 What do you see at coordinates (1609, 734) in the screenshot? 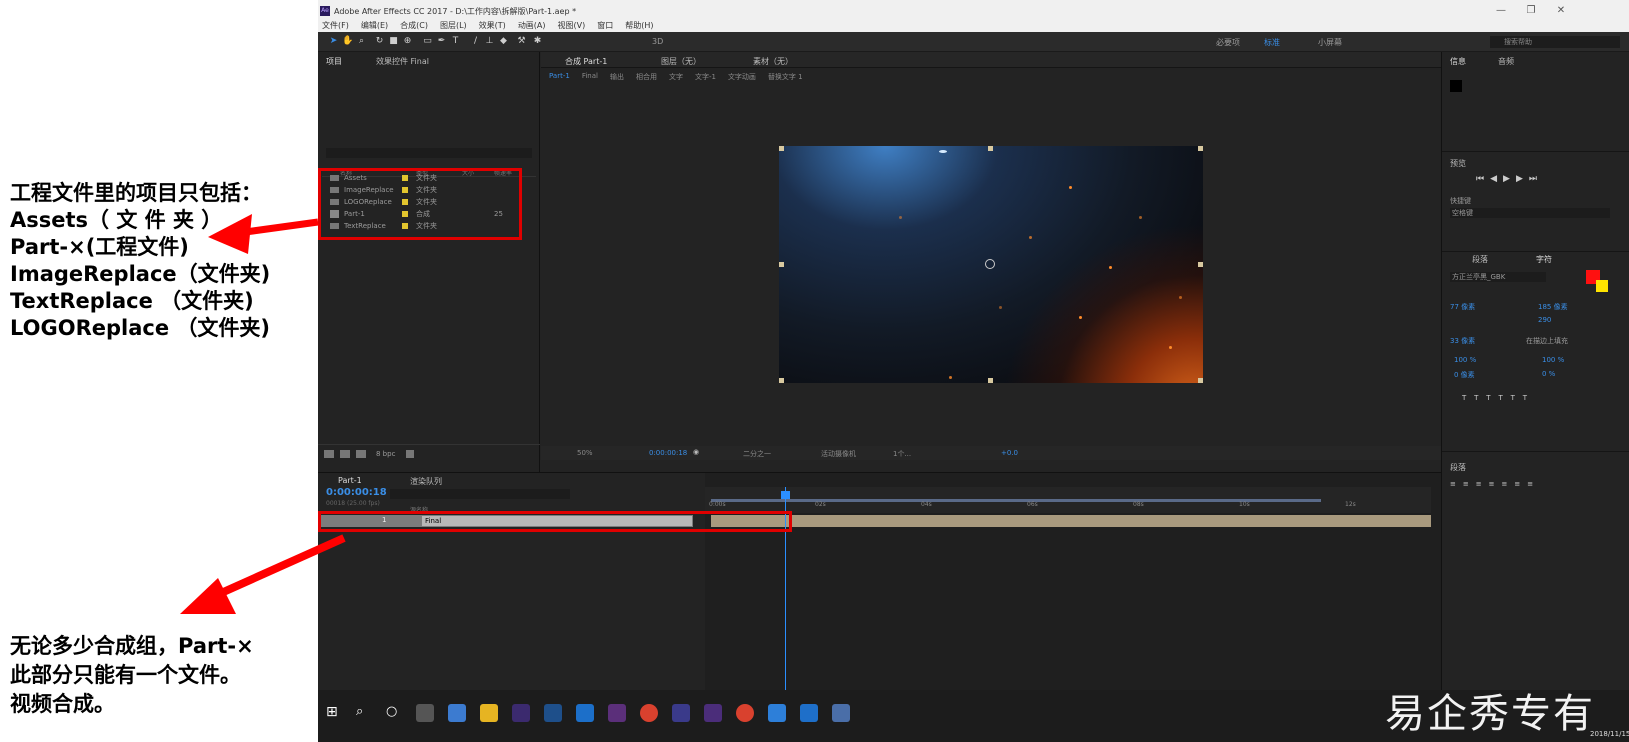
I see `taskbar-date: 2018/11/15` at bounding box center [1609, 734].